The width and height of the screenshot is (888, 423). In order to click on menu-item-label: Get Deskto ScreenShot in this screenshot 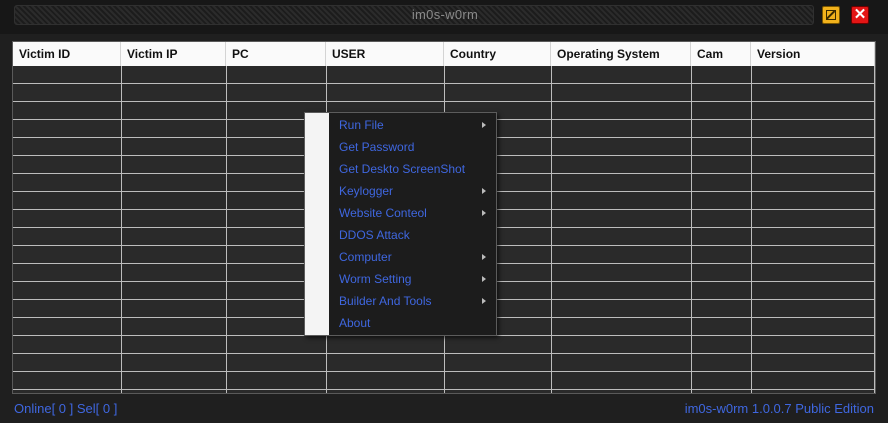, I will do `click(402, 169)`.